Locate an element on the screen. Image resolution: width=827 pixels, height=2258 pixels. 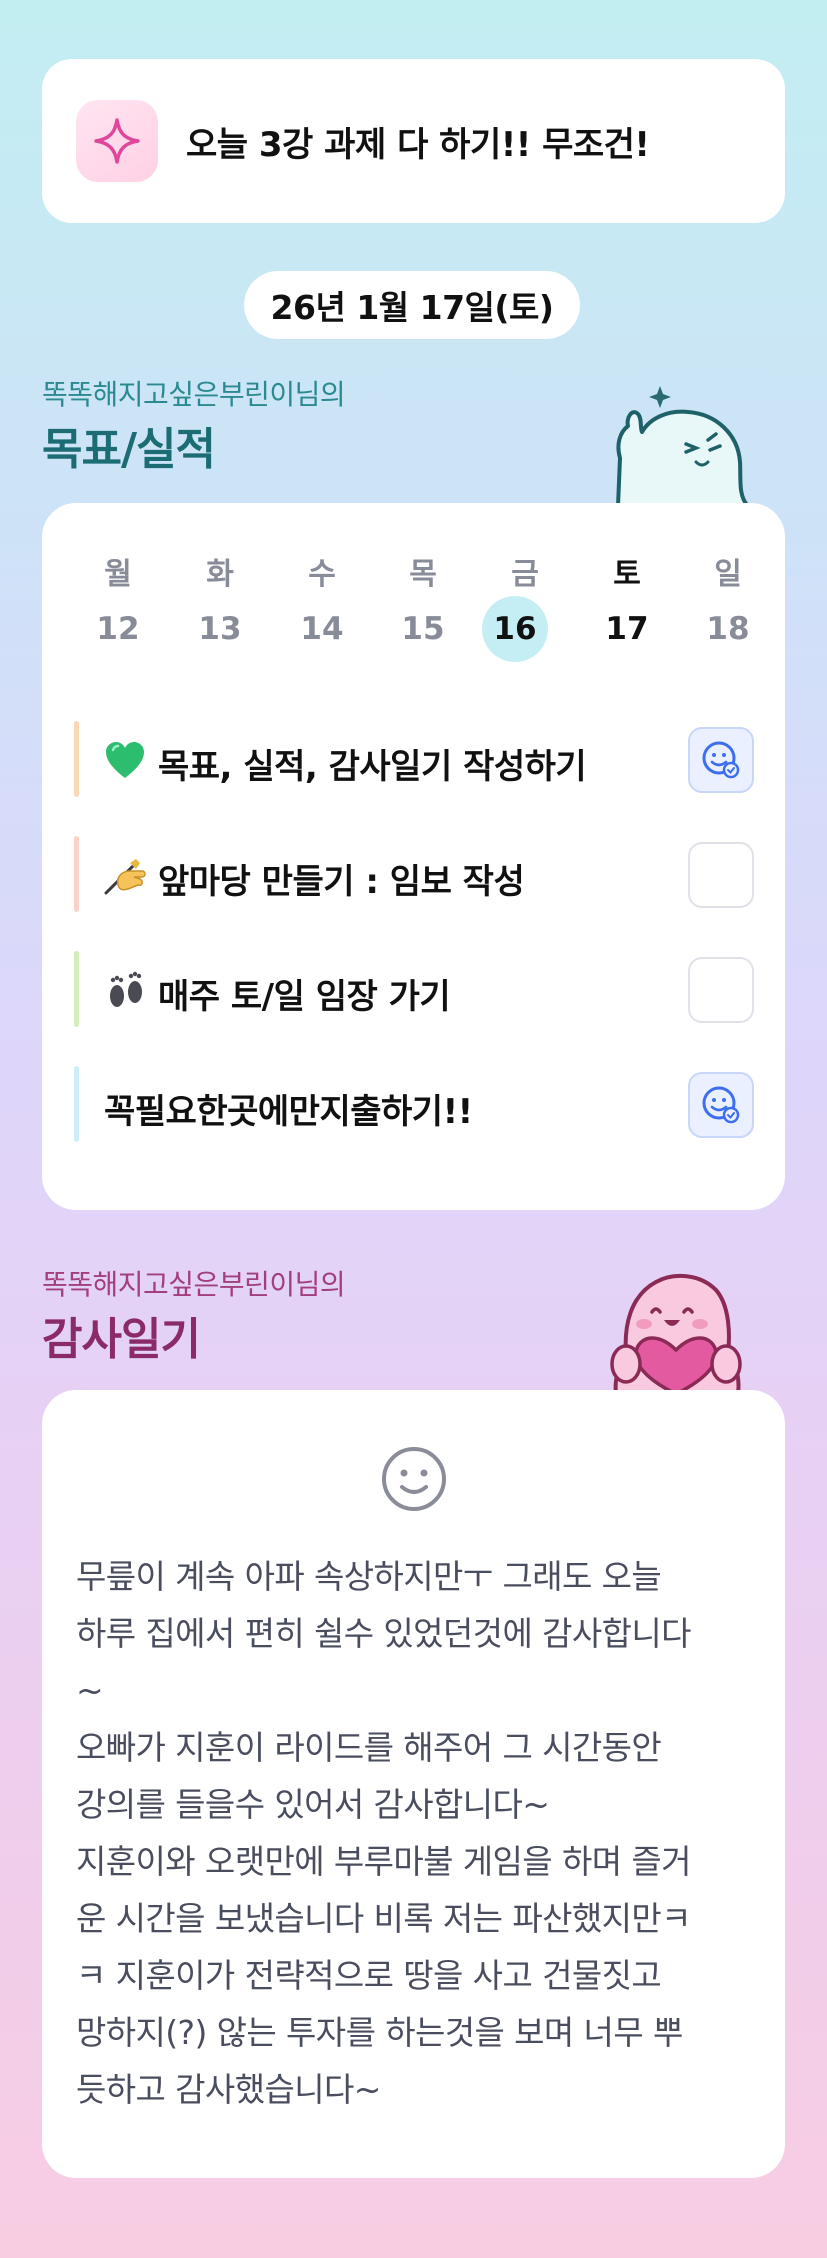
diary-line: 지훈이와 오랫만에 부루마불 게임을 하며 즐거 is located at coordinates (383, 1861).